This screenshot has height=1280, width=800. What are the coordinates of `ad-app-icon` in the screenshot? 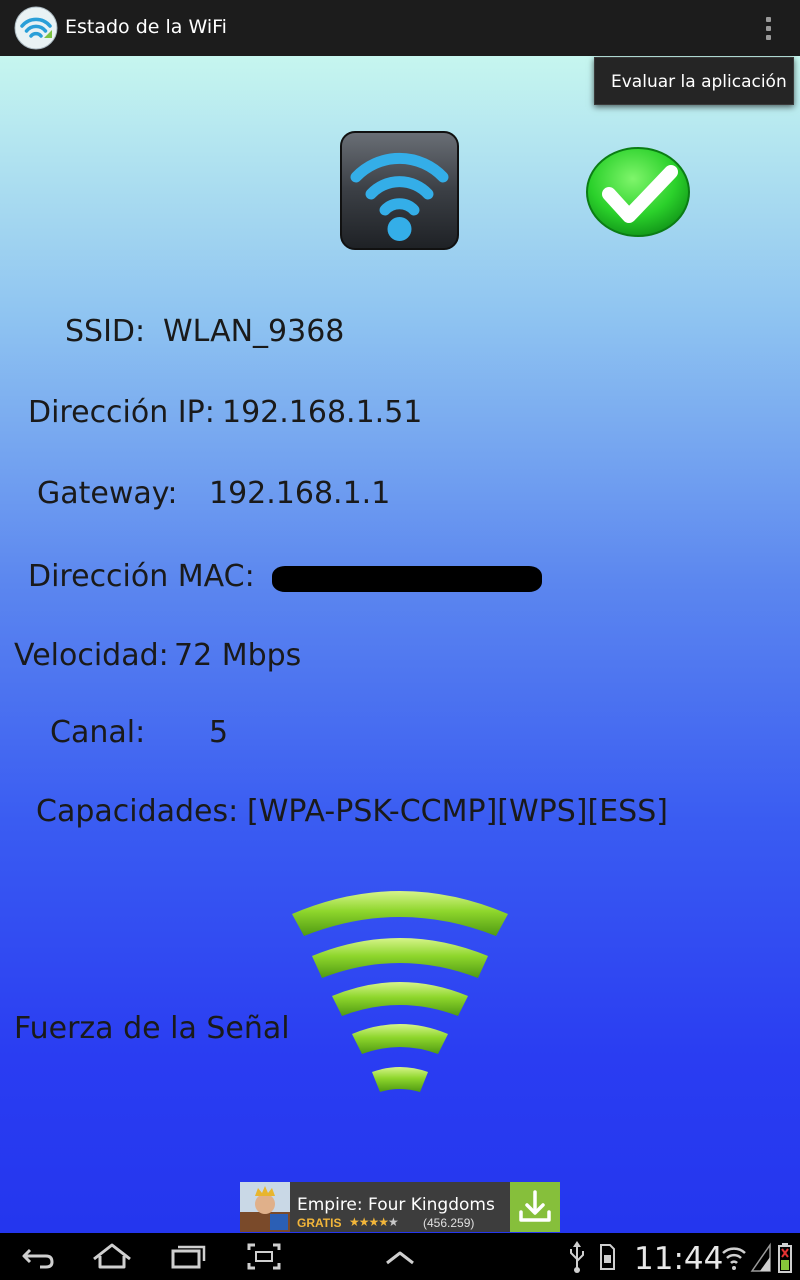 It's located at (265, 1207).